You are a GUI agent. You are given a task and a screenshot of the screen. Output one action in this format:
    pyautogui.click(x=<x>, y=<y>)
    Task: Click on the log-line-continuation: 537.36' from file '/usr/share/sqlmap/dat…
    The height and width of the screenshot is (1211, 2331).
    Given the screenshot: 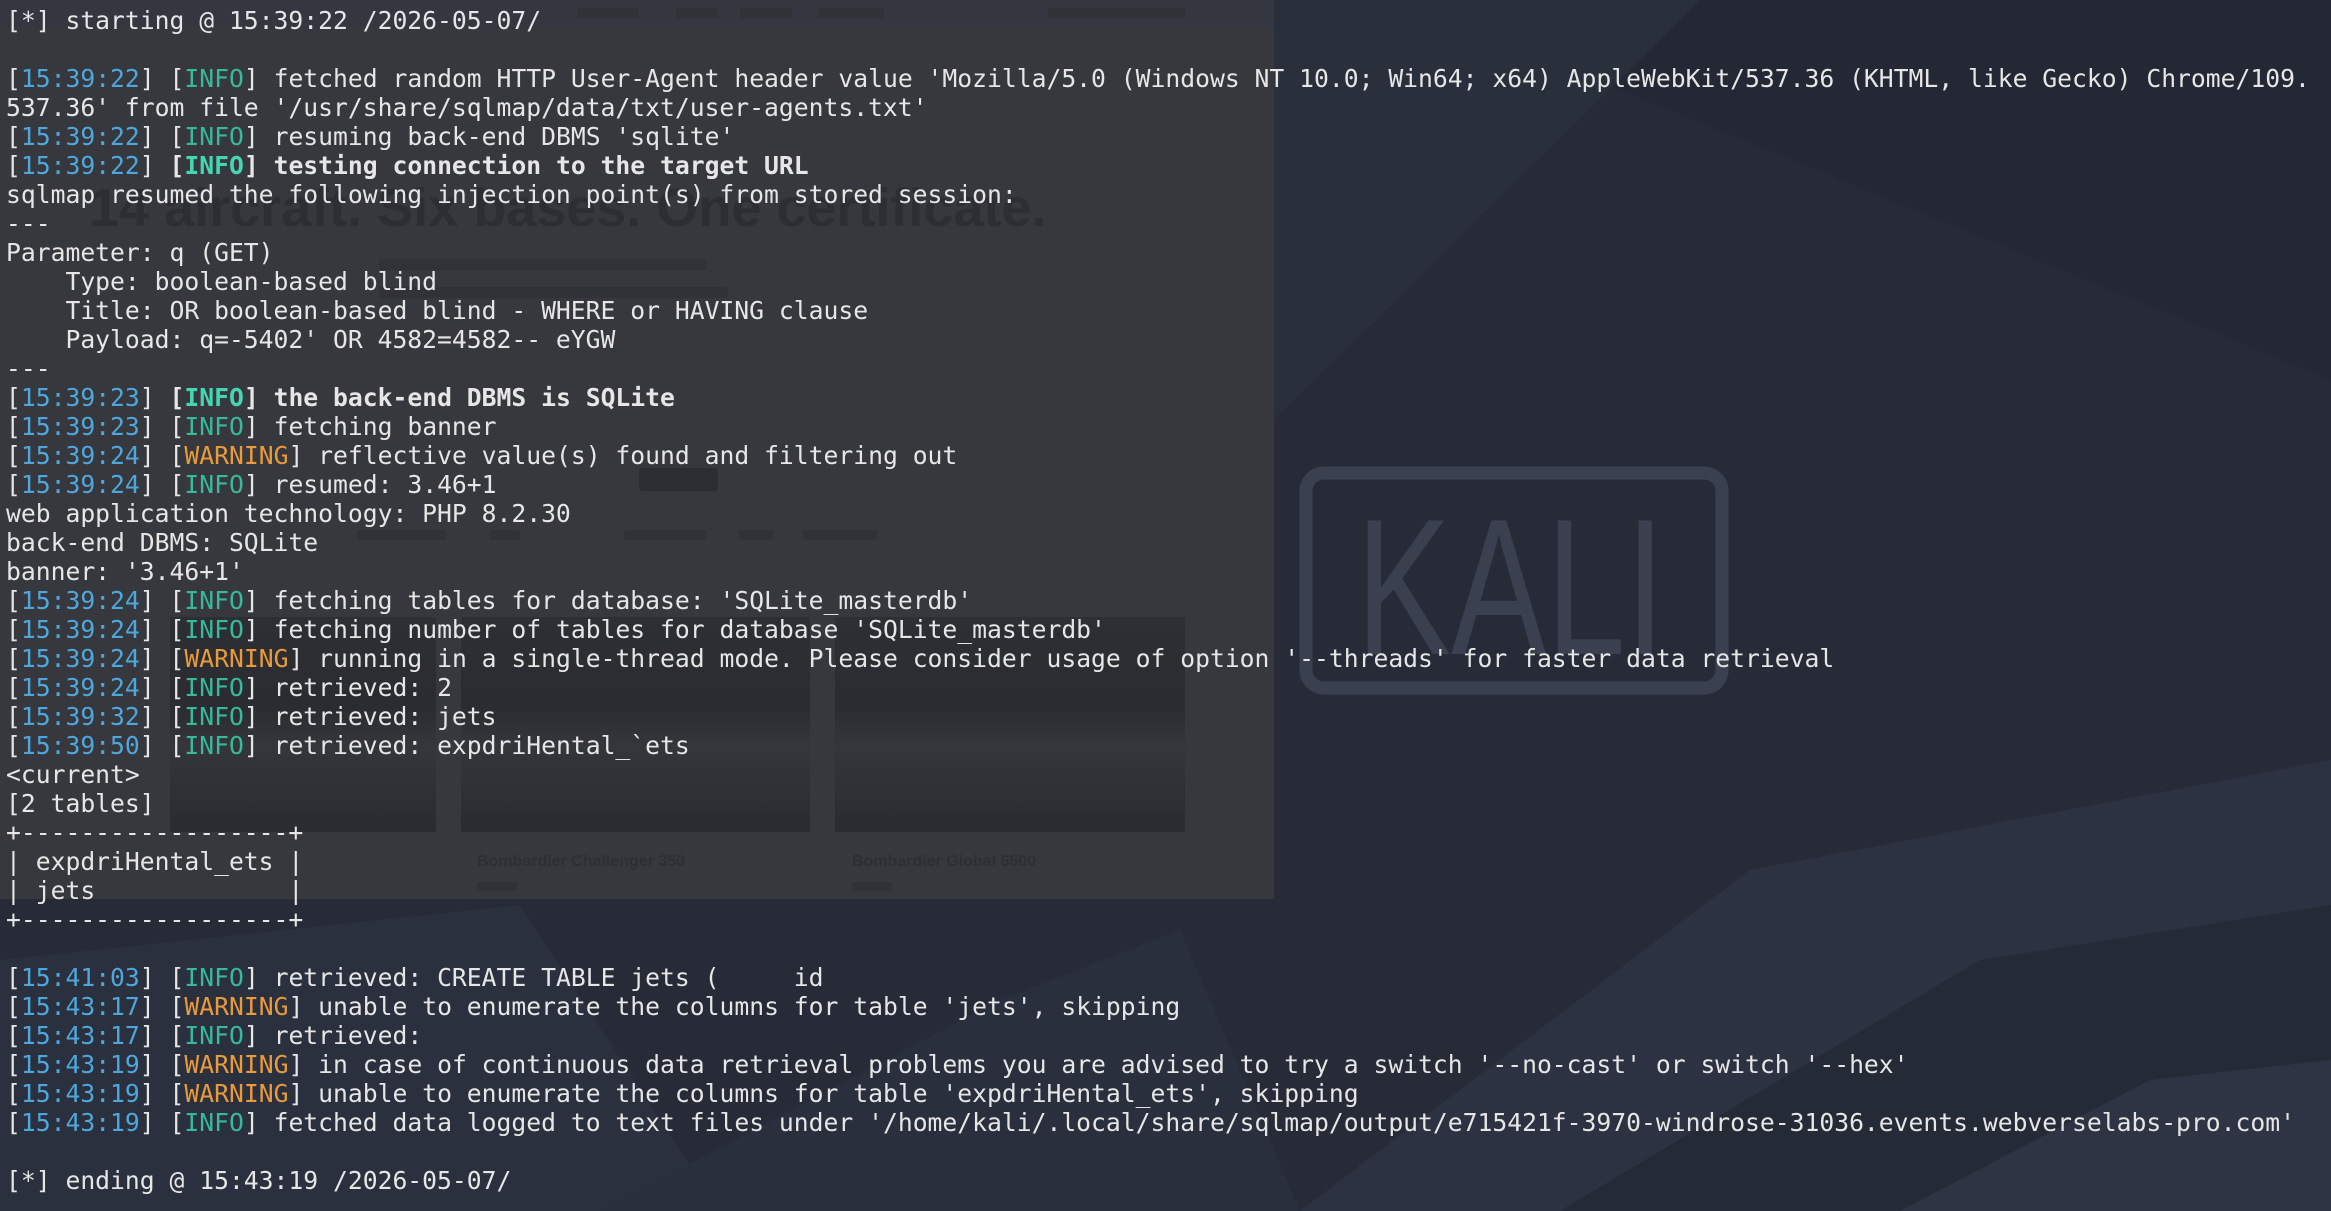 What is the action you would take?
    pyautogui.click(x=467, y=107)
    